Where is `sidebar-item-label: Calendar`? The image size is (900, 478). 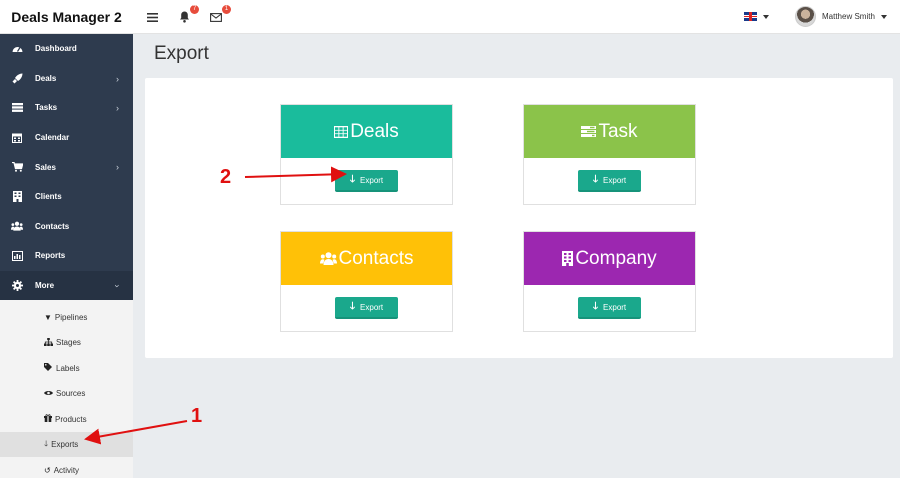
sidebar-item-label: Calendar is located at coordinates (52, 138).